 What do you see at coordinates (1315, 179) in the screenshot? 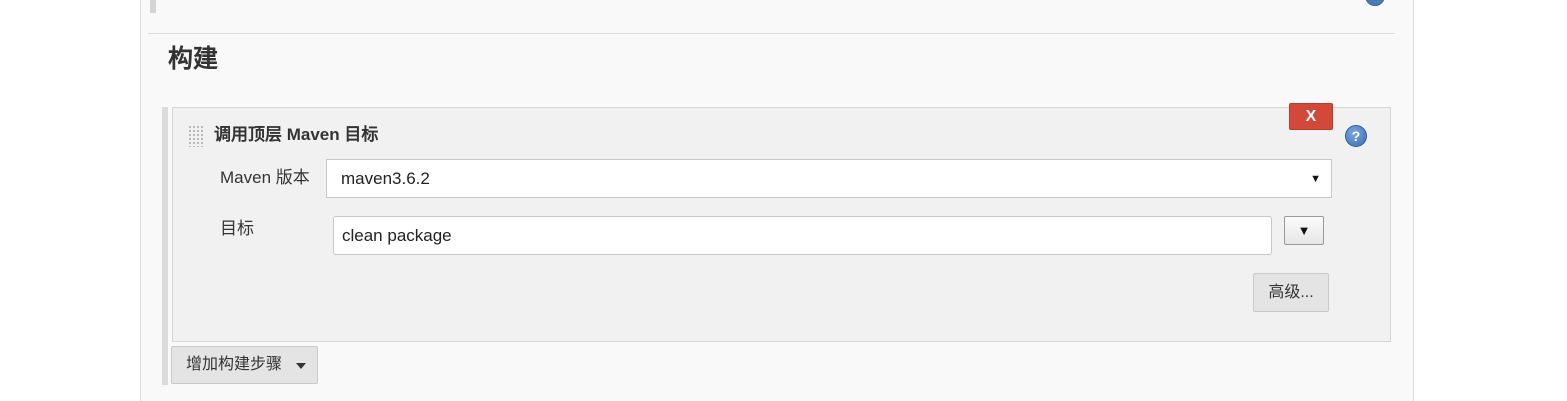
I see `chevron-down-icon: ▼` at bounding box center [1315, 179].